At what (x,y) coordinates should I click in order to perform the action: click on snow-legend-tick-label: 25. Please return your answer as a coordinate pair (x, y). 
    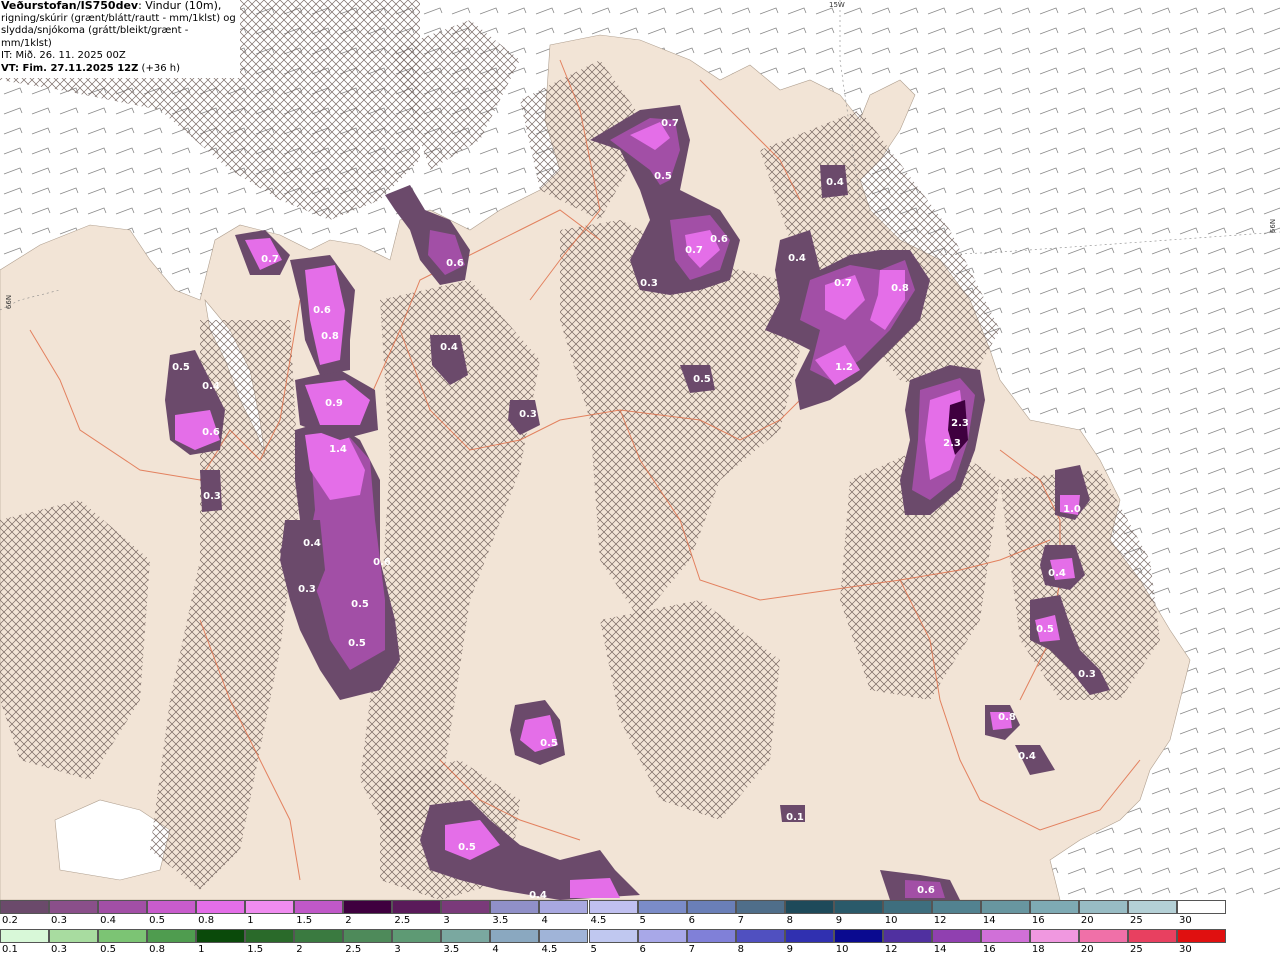
    Looking at the image, I should click on (1136, 920).